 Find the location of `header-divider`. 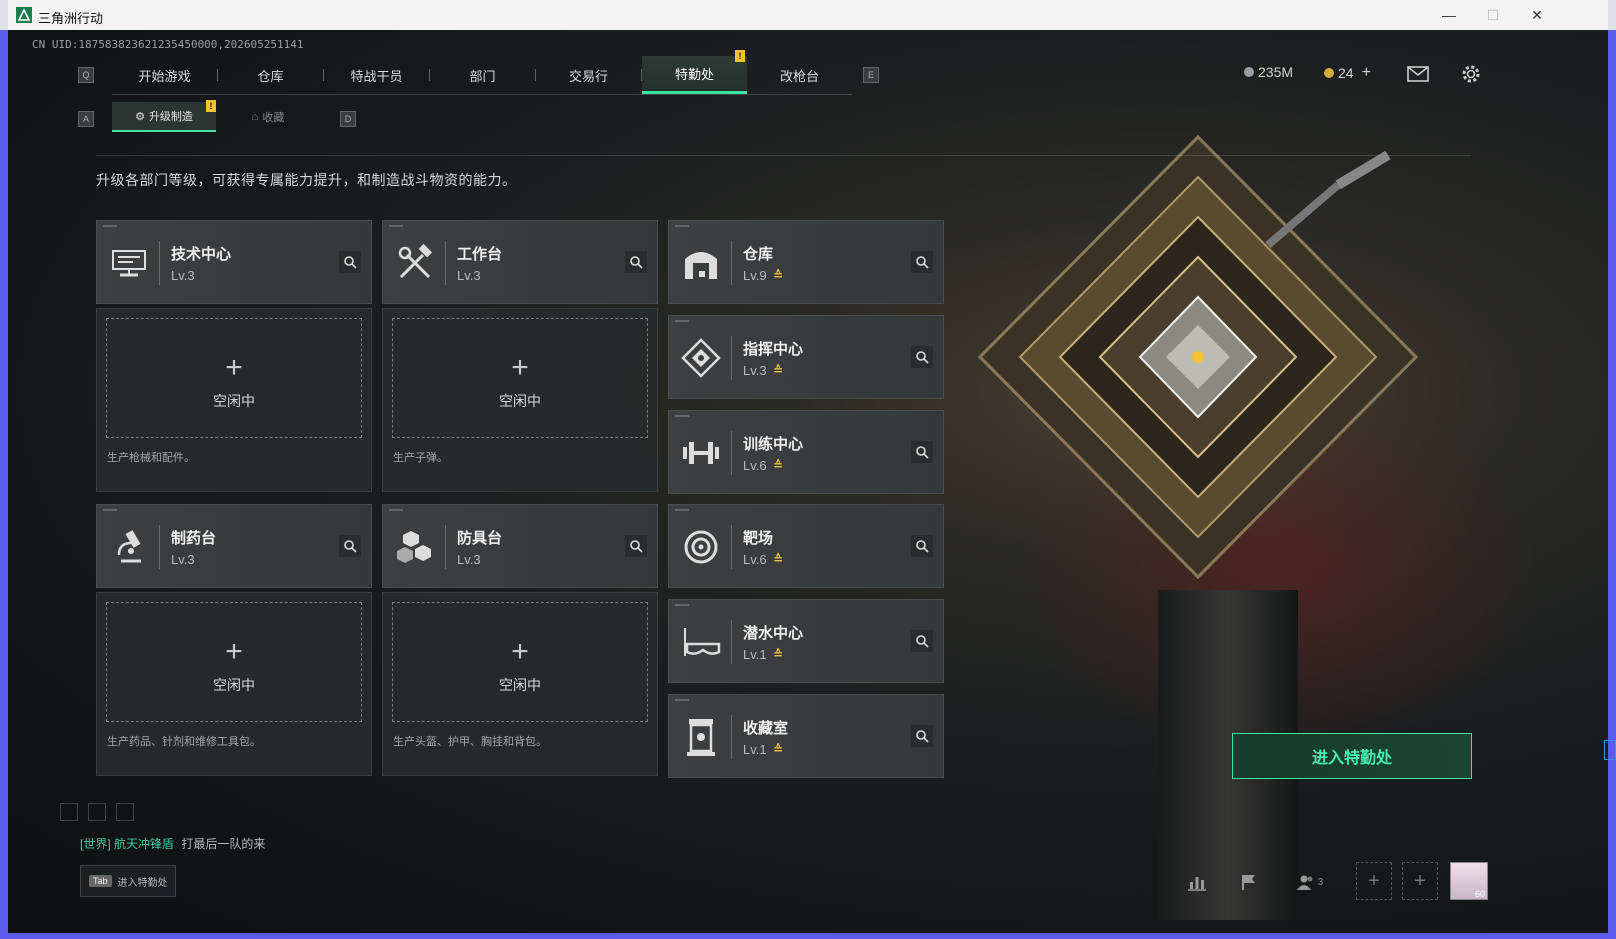

header-divider is located at coordinates (783, 155).